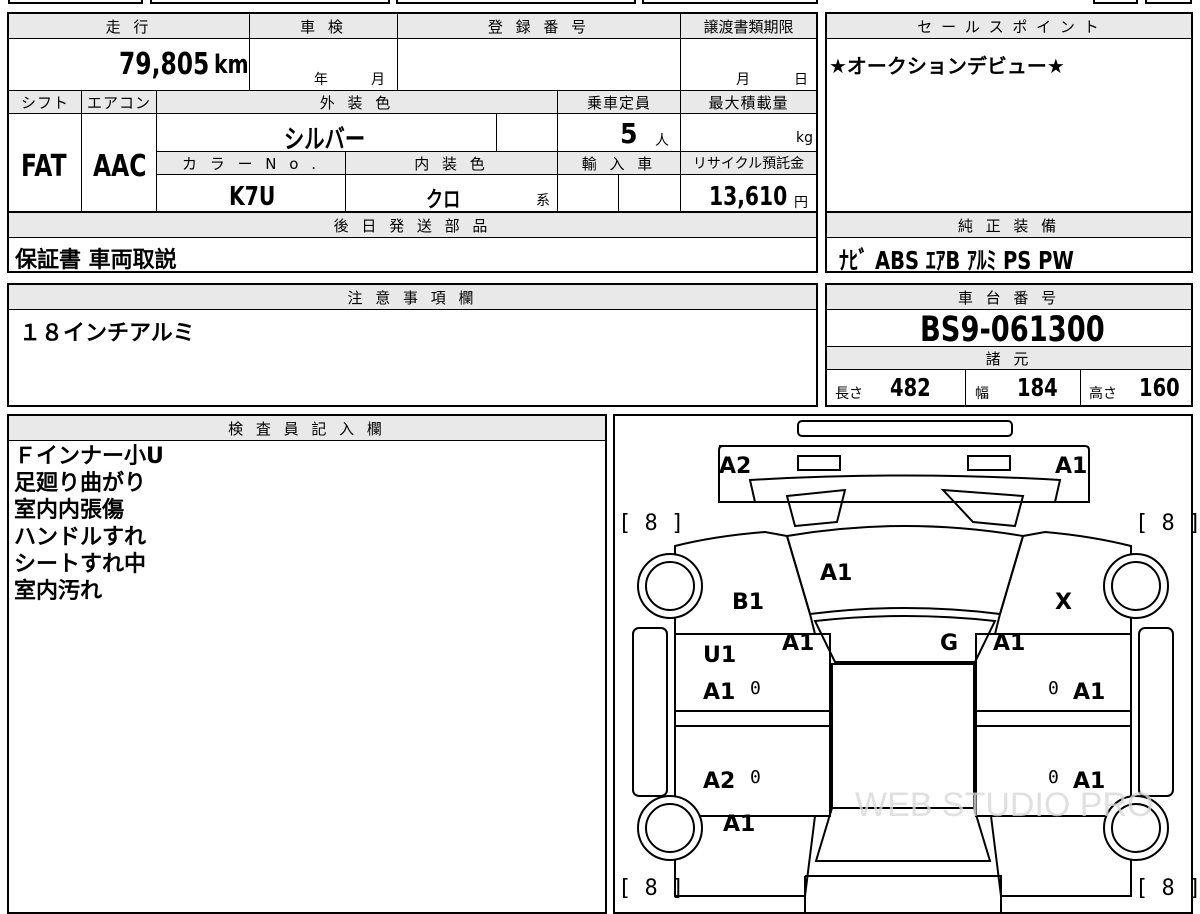 The width and height of the screenshot is (1200, 914). What do you see at coordinates (1009, 26) in the screenshot?
I see `sales-point-header: セ ー ル ス ポ イ ン ト` at bounding box center [1009, 26].